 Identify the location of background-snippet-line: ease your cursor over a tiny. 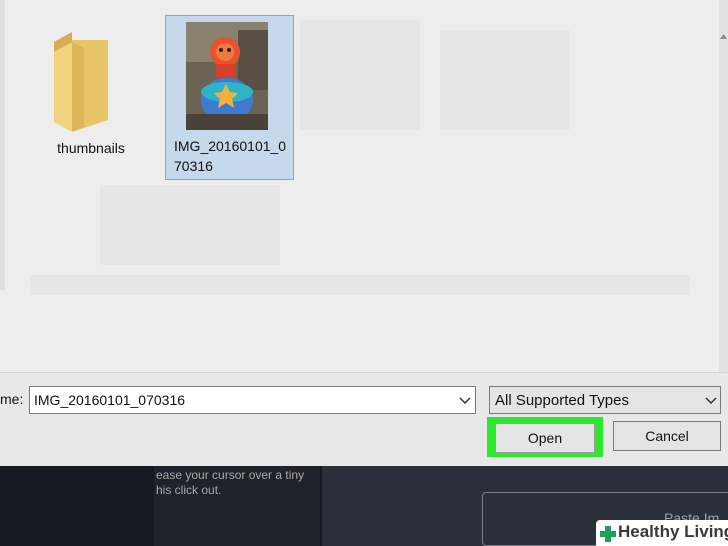
(230, 475).